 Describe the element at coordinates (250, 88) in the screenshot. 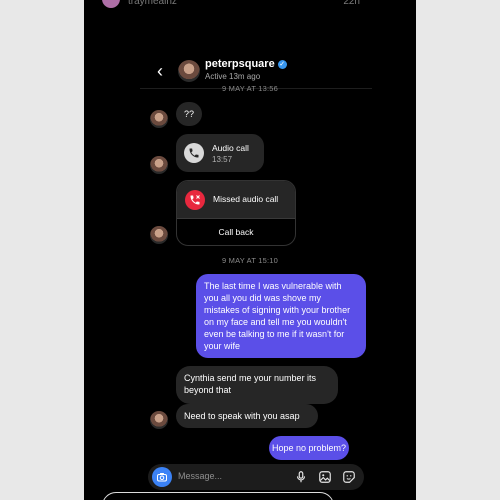

I see `date-separator: 9 MAY AT 13:56` at that location.